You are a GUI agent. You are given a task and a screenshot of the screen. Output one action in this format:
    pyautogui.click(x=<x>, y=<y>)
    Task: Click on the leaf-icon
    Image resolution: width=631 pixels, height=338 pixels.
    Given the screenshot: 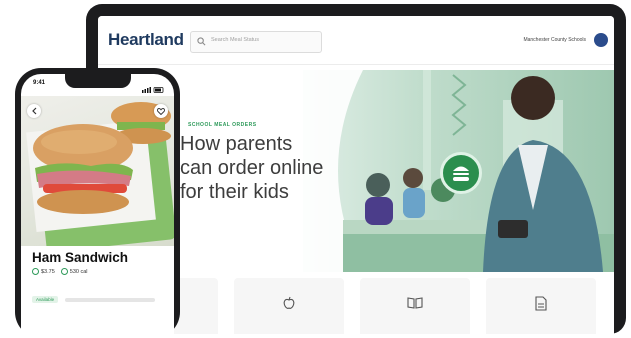 What is the action you would take?
    pyautogui.click(x=64, y=271)
    